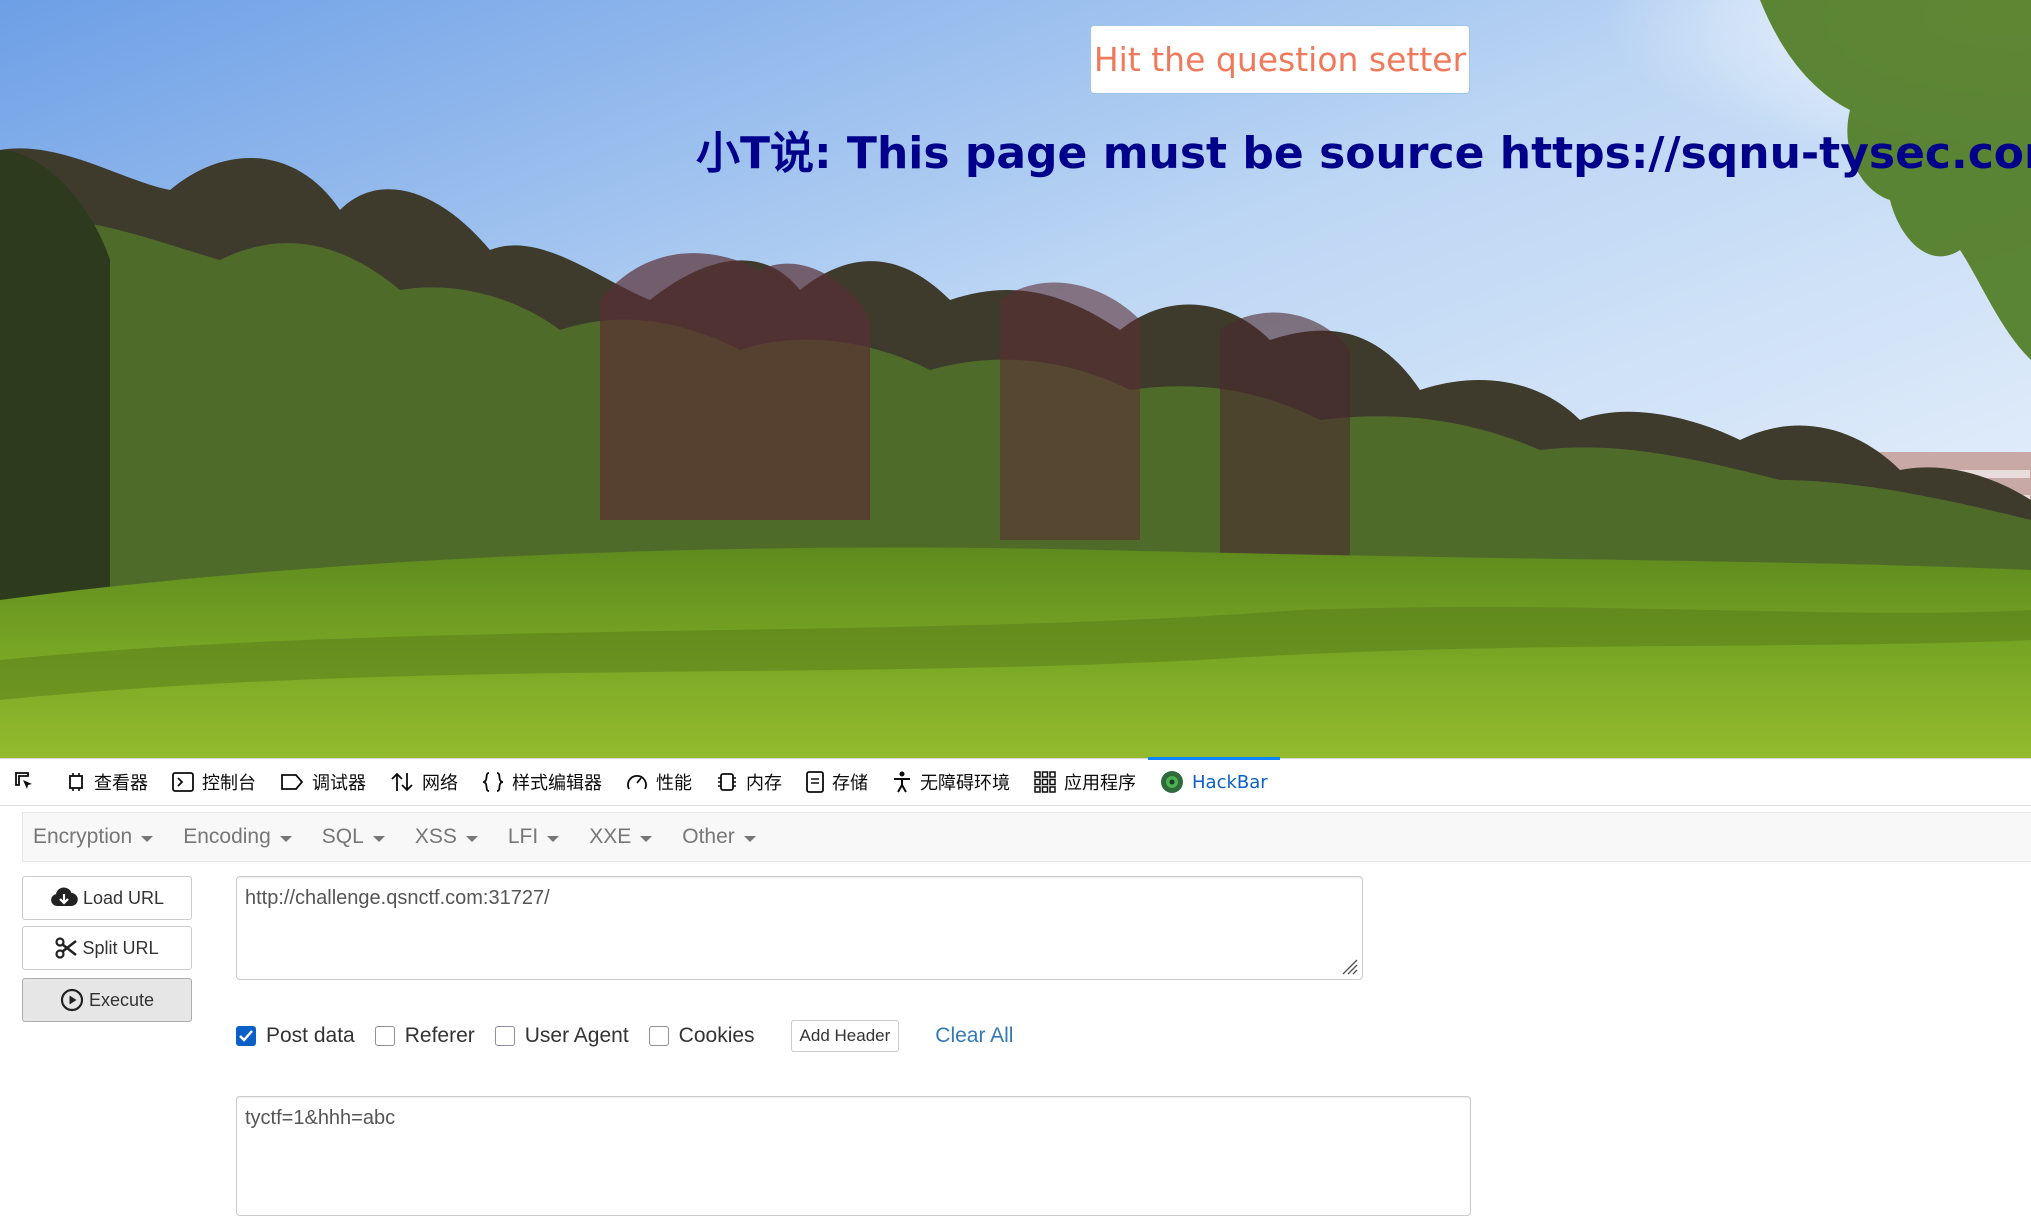  I want to click on tab-performance: 性能, so click(659, 782).